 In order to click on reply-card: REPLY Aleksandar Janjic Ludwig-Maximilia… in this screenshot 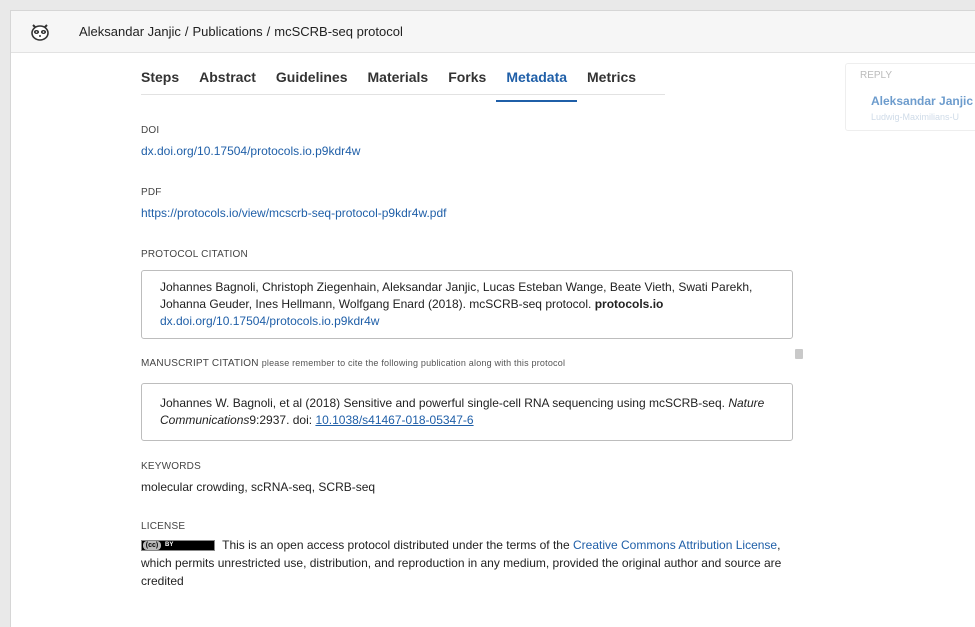, I will do `click(910, 97)`.